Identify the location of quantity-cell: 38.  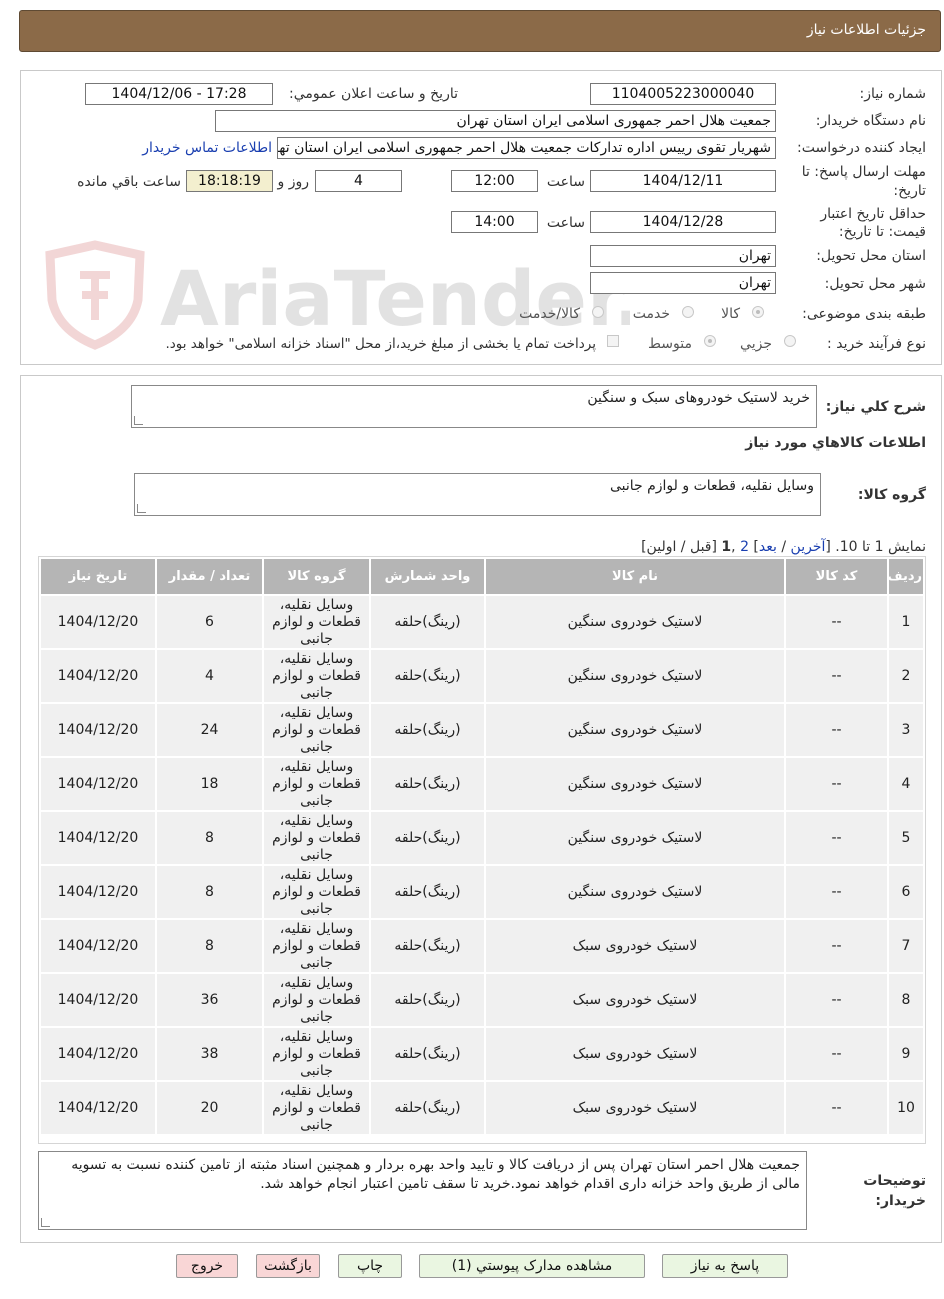
(209, 1054).